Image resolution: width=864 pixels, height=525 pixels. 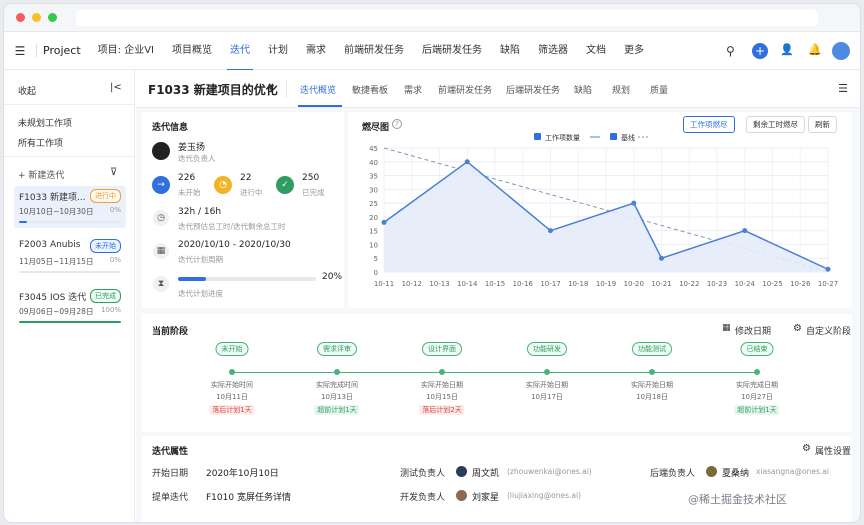 I want to click on in-progress-icon: ◔, so click(x=223, y=185).